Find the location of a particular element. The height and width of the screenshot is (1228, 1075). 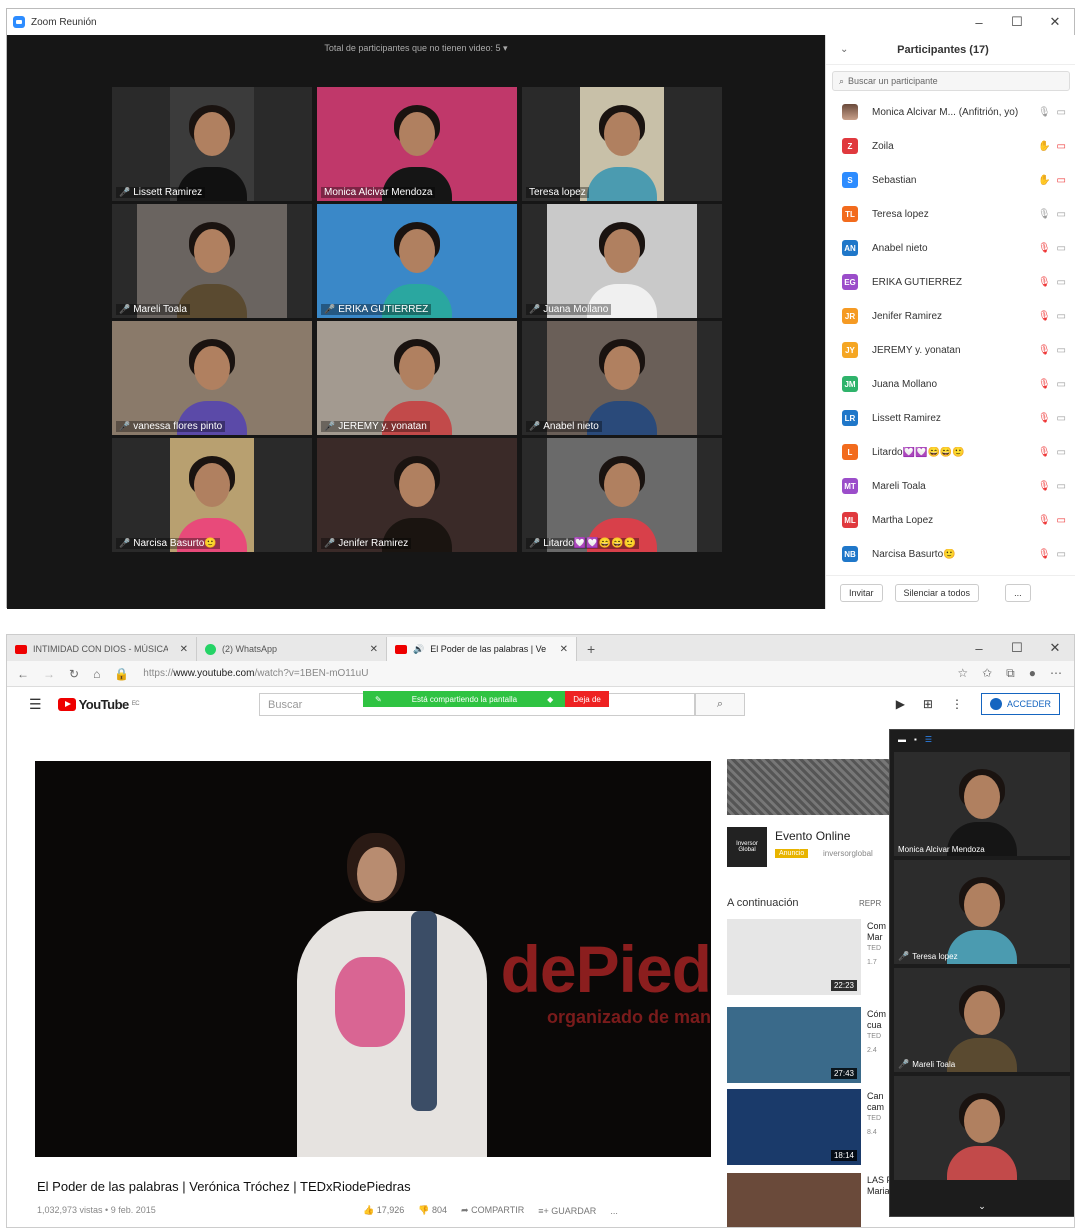

participant-row: MT Mareli Toala 🎙 ▭ is located at coordinates (950, 486).